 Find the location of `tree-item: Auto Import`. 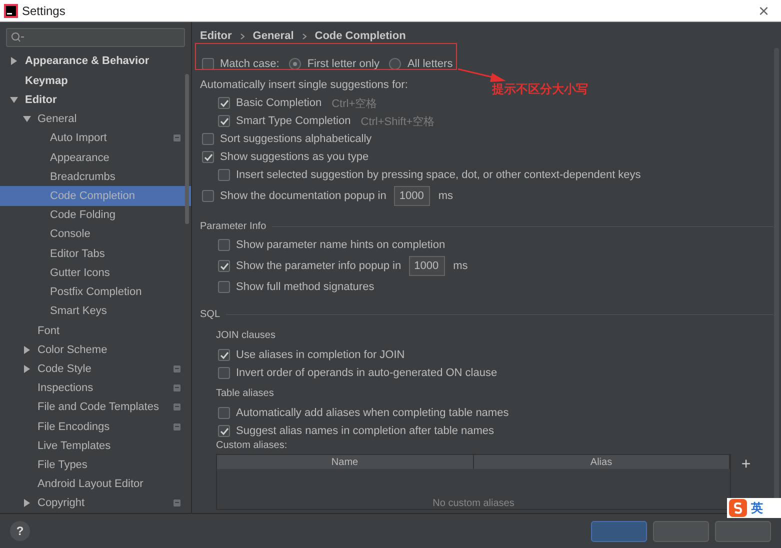

tree-item: Auto Import is located at coordinates (95, 138).